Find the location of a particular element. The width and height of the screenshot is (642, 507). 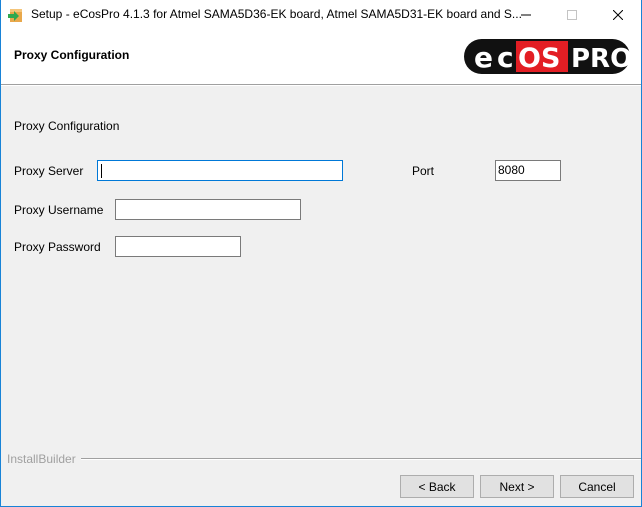

page-header: Proxy Configuration e c OS PRO is located at coordinates (321, 57).